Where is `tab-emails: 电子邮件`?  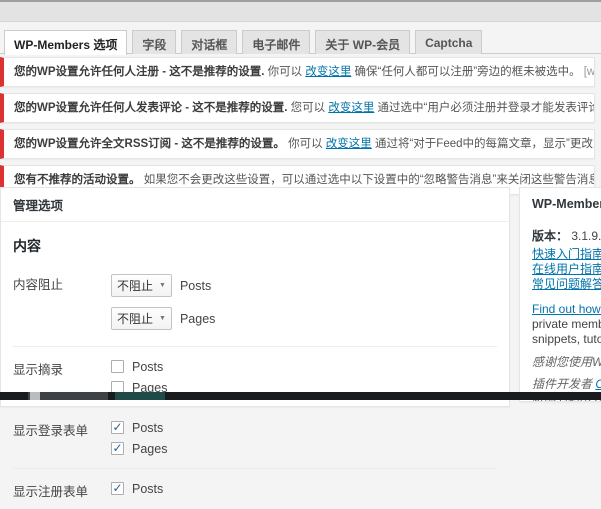
tab-emails: 电子邮件 is located at coordinates (276, 42).